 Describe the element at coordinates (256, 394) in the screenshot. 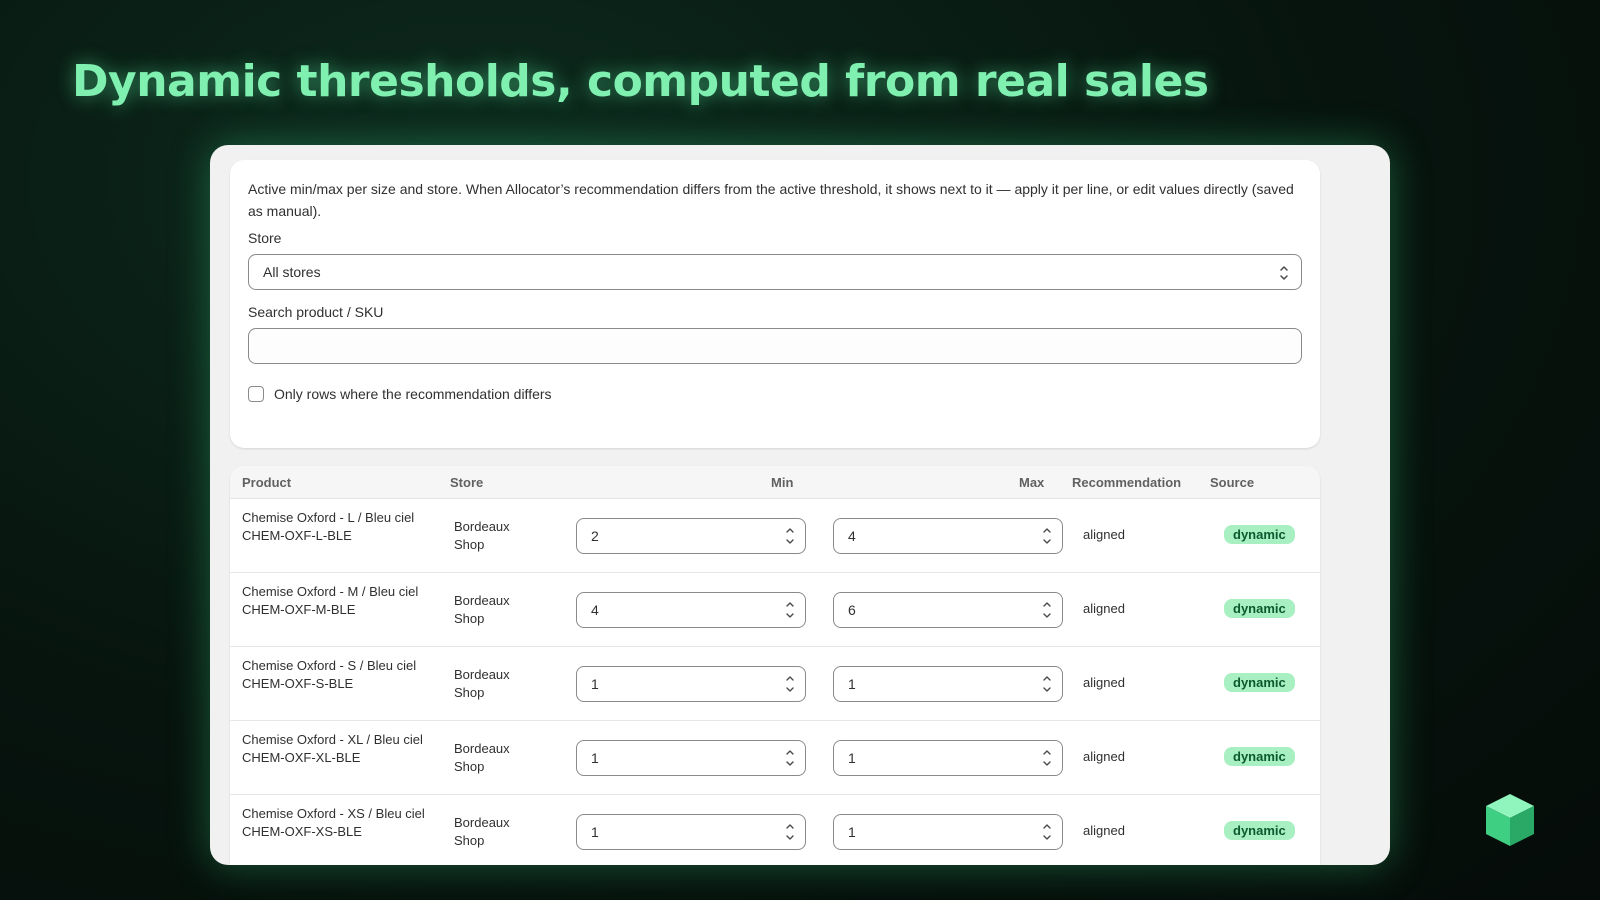

I see `only-differs-checkbox` at that location.